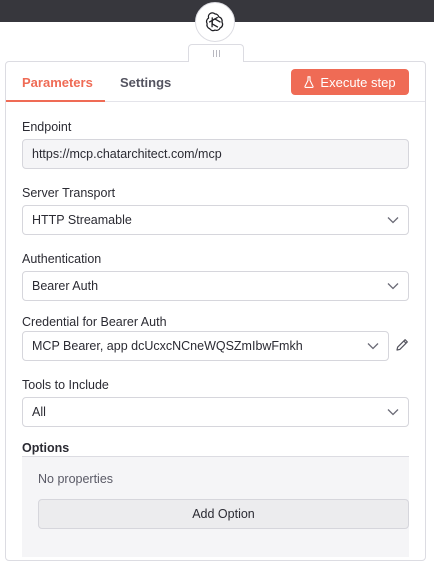  Describe the element at coordinates (47, 127) in the screenshot. I see `endpoint-label: Endpoint` at that location.